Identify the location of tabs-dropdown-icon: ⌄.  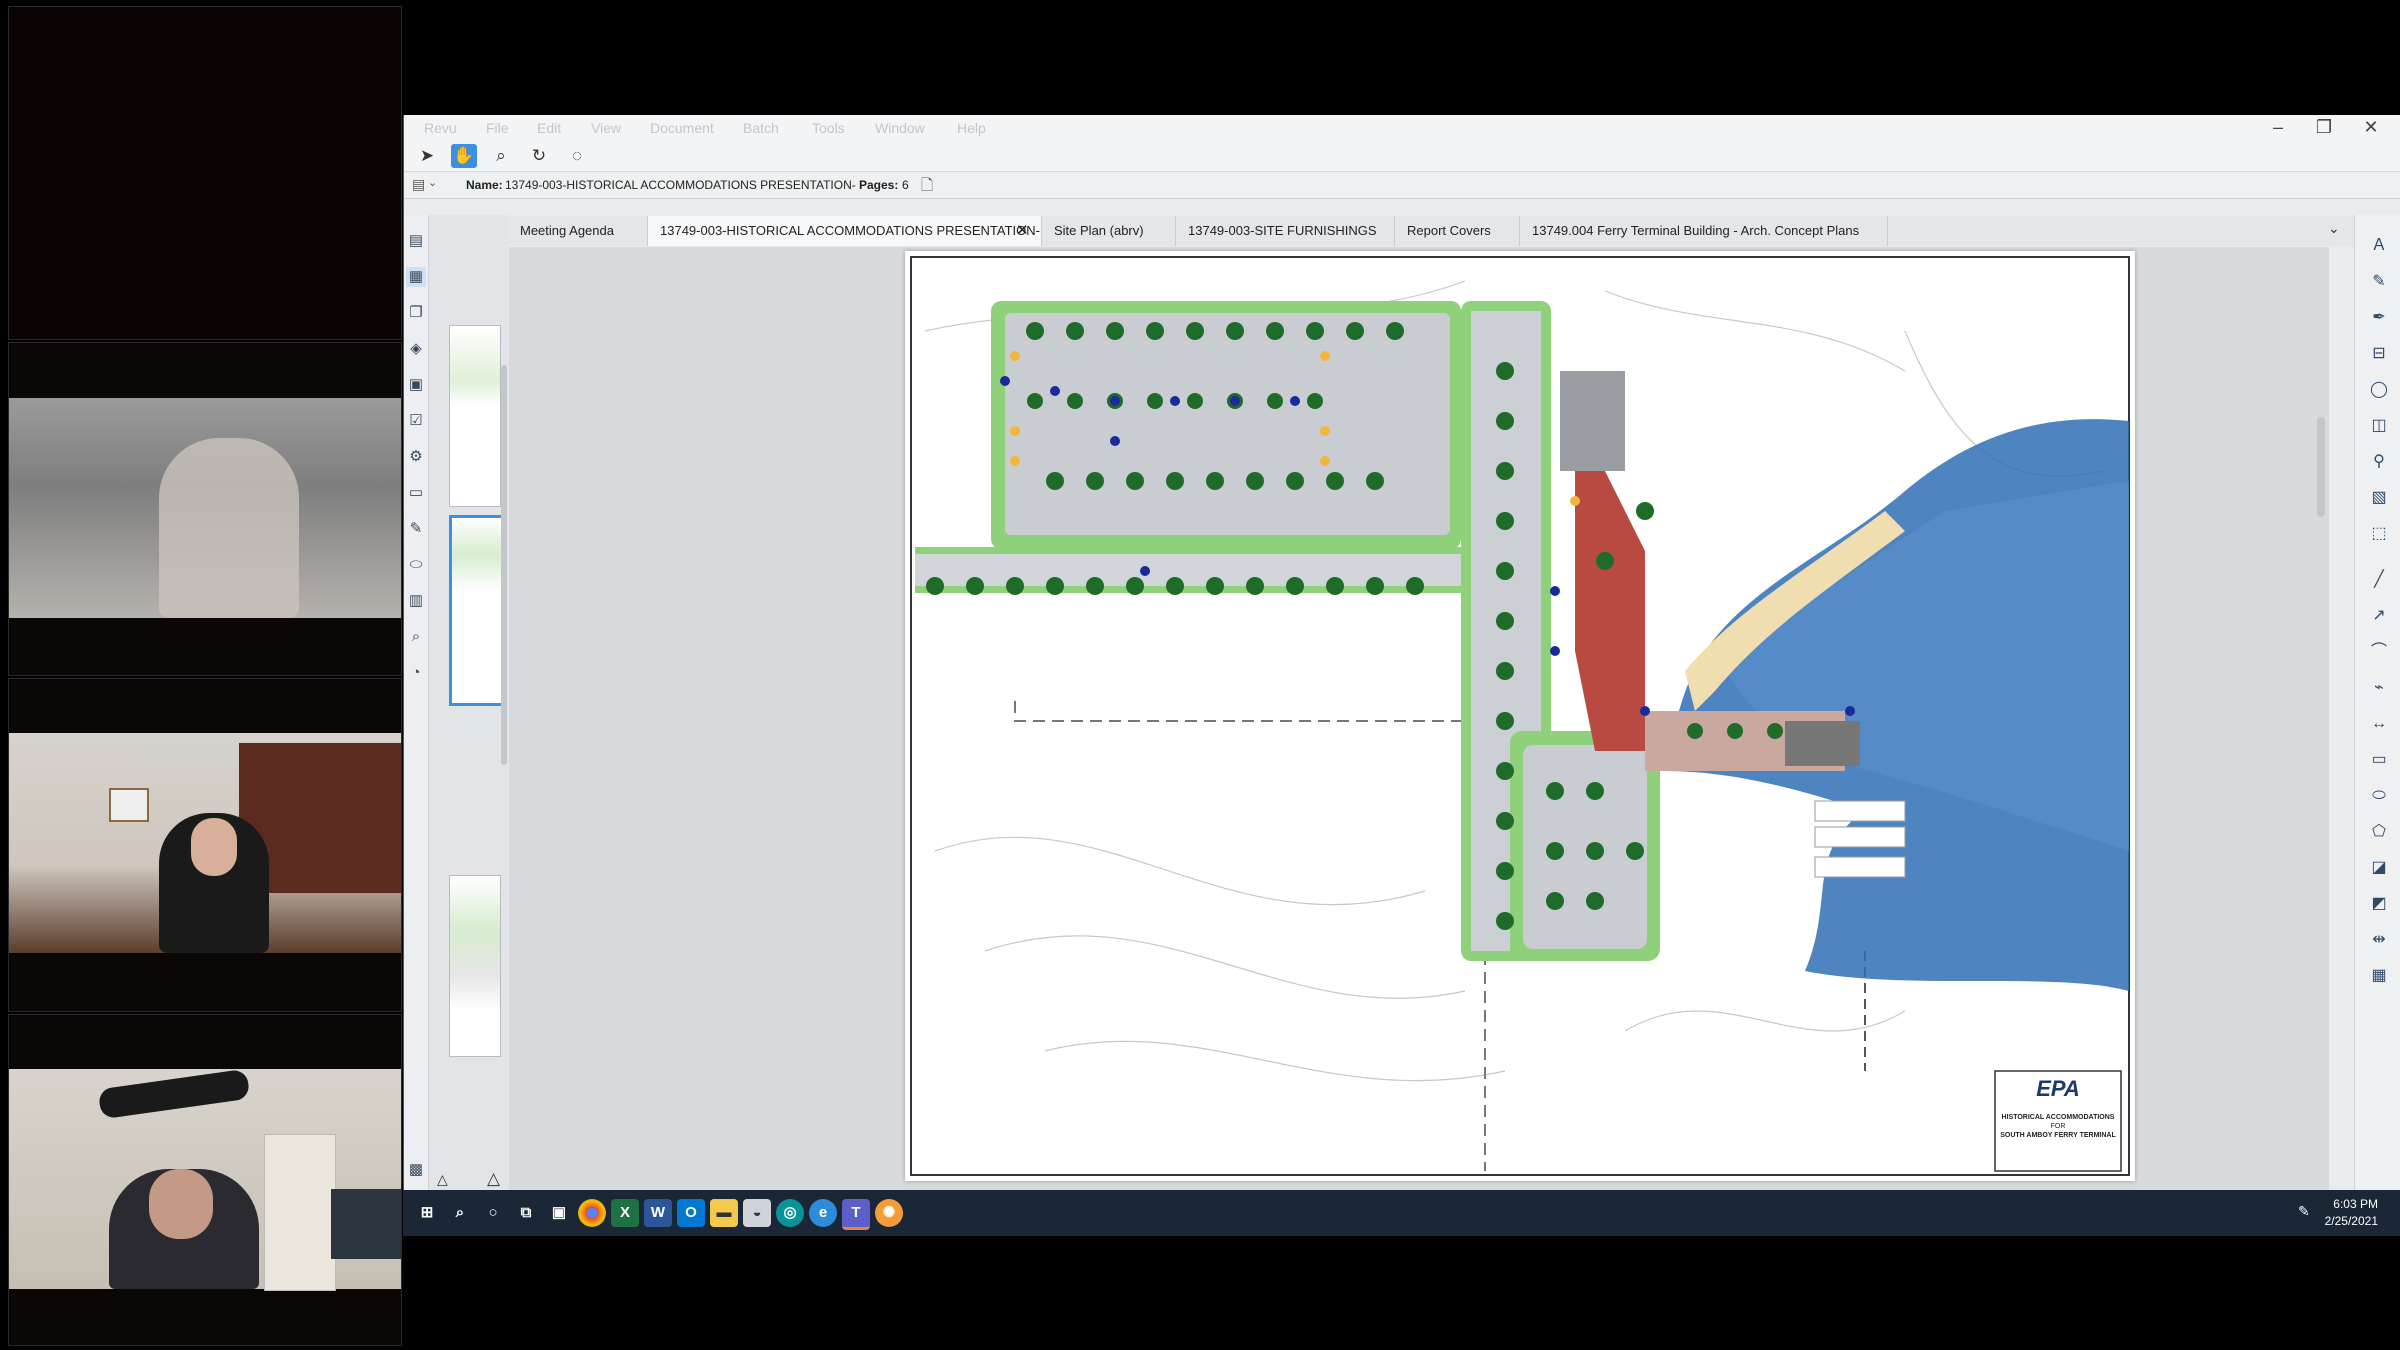
(2334, 228).